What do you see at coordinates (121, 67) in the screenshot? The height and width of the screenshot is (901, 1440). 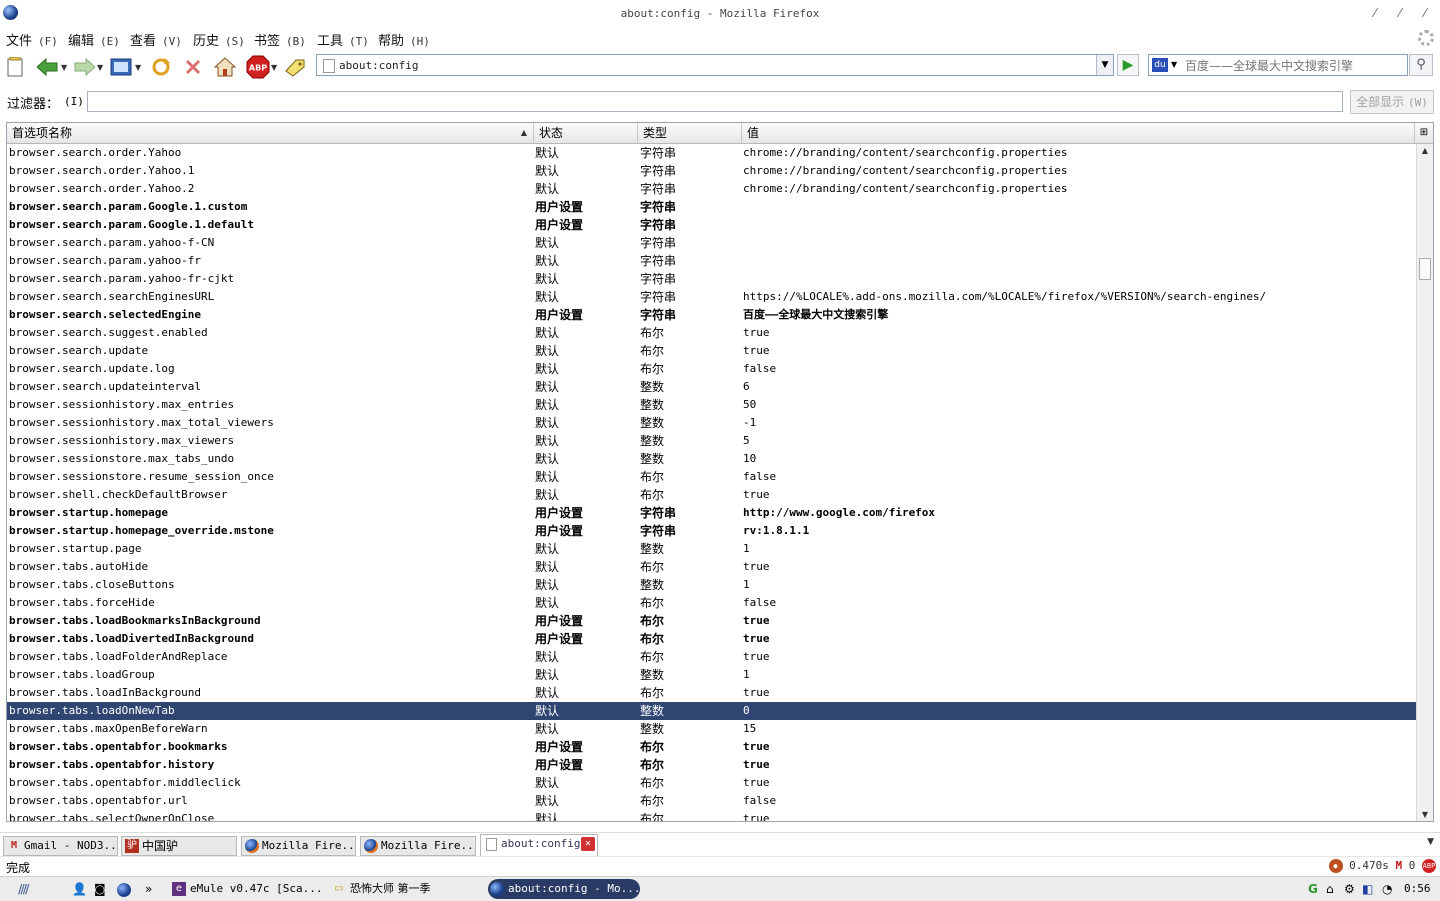 I see `screenshot-icon` at bounding box center [121, 67].